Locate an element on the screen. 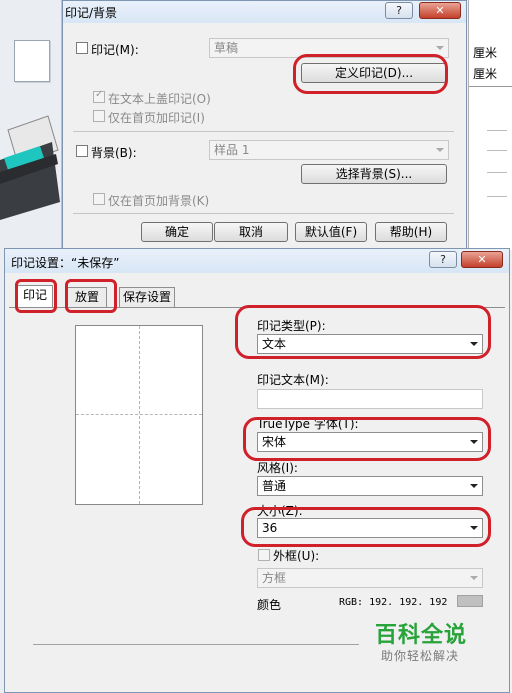 The image size is (512, 693). stamp-text-label: 印记文本(M): is located at coordinates (293, 380).